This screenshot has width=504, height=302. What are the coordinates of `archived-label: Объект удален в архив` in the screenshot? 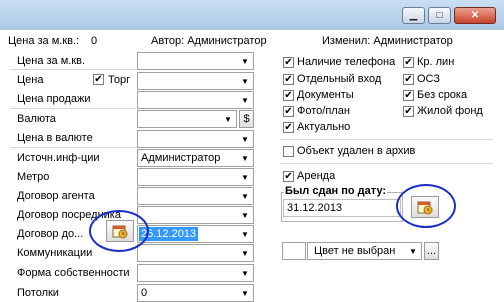 It's located at (356, 151).